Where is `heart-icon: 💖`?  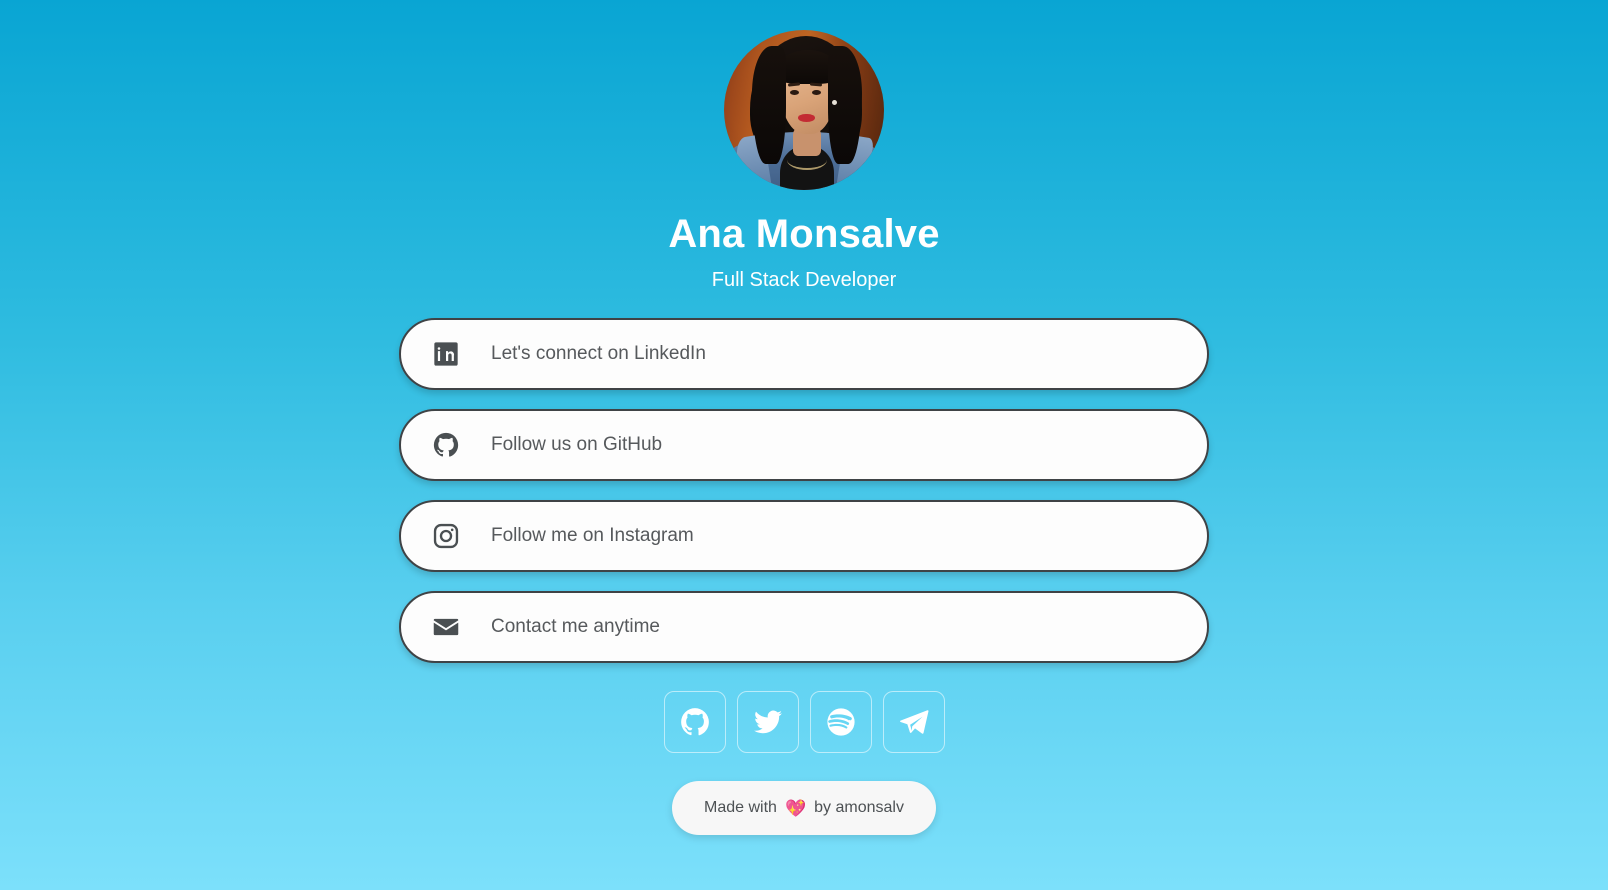
heart-icon: 💖 is located at coordinates (795, 808).